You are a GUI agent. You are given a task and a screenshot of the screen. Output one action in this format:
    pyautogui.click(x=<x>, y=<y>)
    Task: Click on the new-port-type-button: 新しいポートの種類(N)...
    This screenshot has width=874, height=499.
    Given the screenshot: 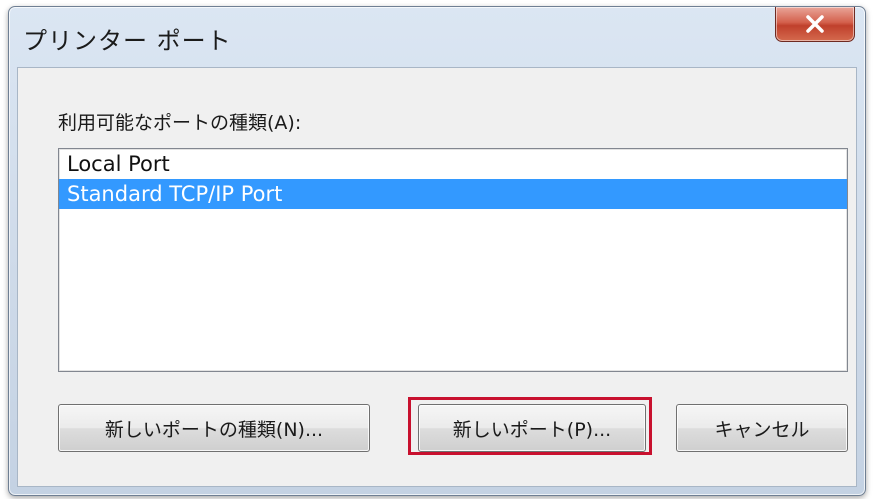 What is the action you would take?
    pyautogui.click(x=214, y=428)
    